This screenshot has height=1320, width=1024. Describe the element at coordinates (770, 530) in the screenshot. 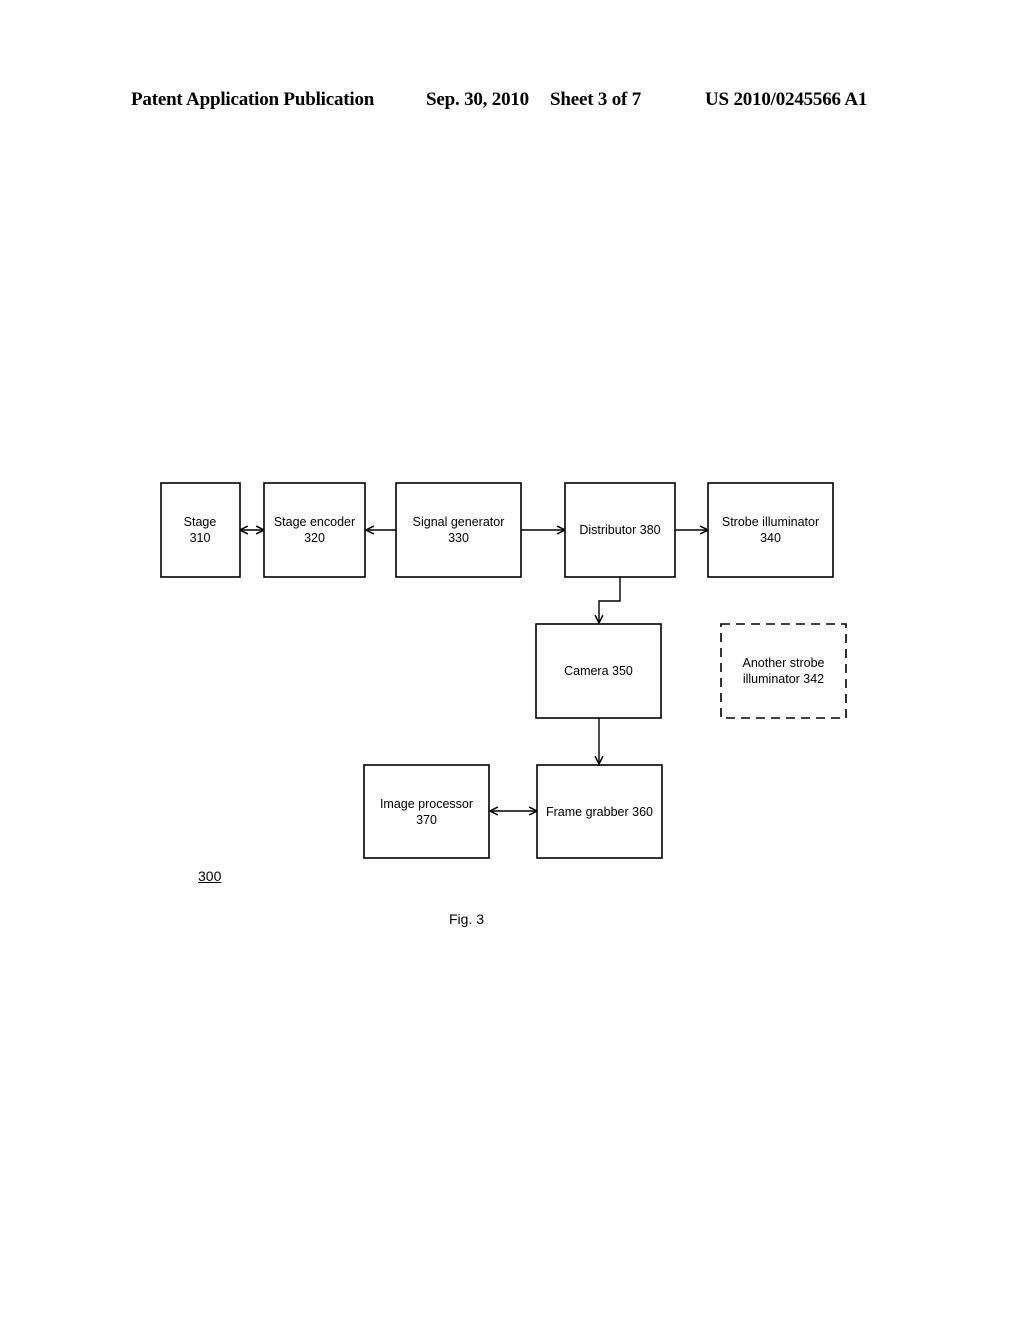

I see `block-strobe-illuminator: Strobe illuminator 340` at that location.